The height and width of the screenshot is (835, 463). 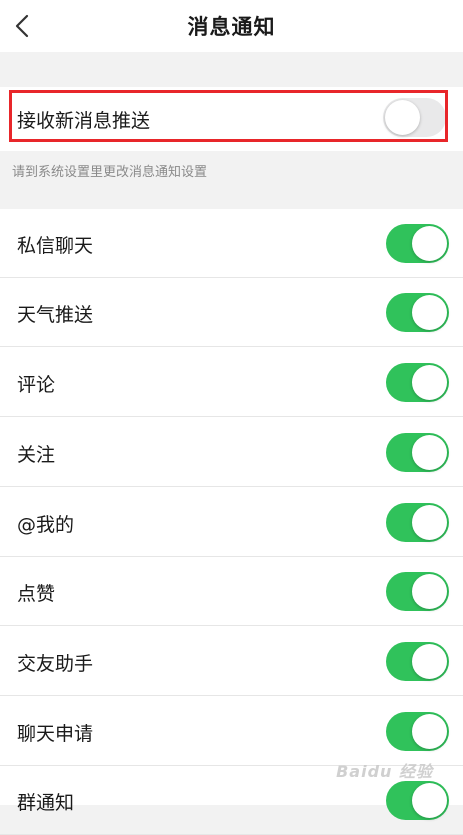 I want to click on setting-row-follow: 关注, so click(x=231, y=452).